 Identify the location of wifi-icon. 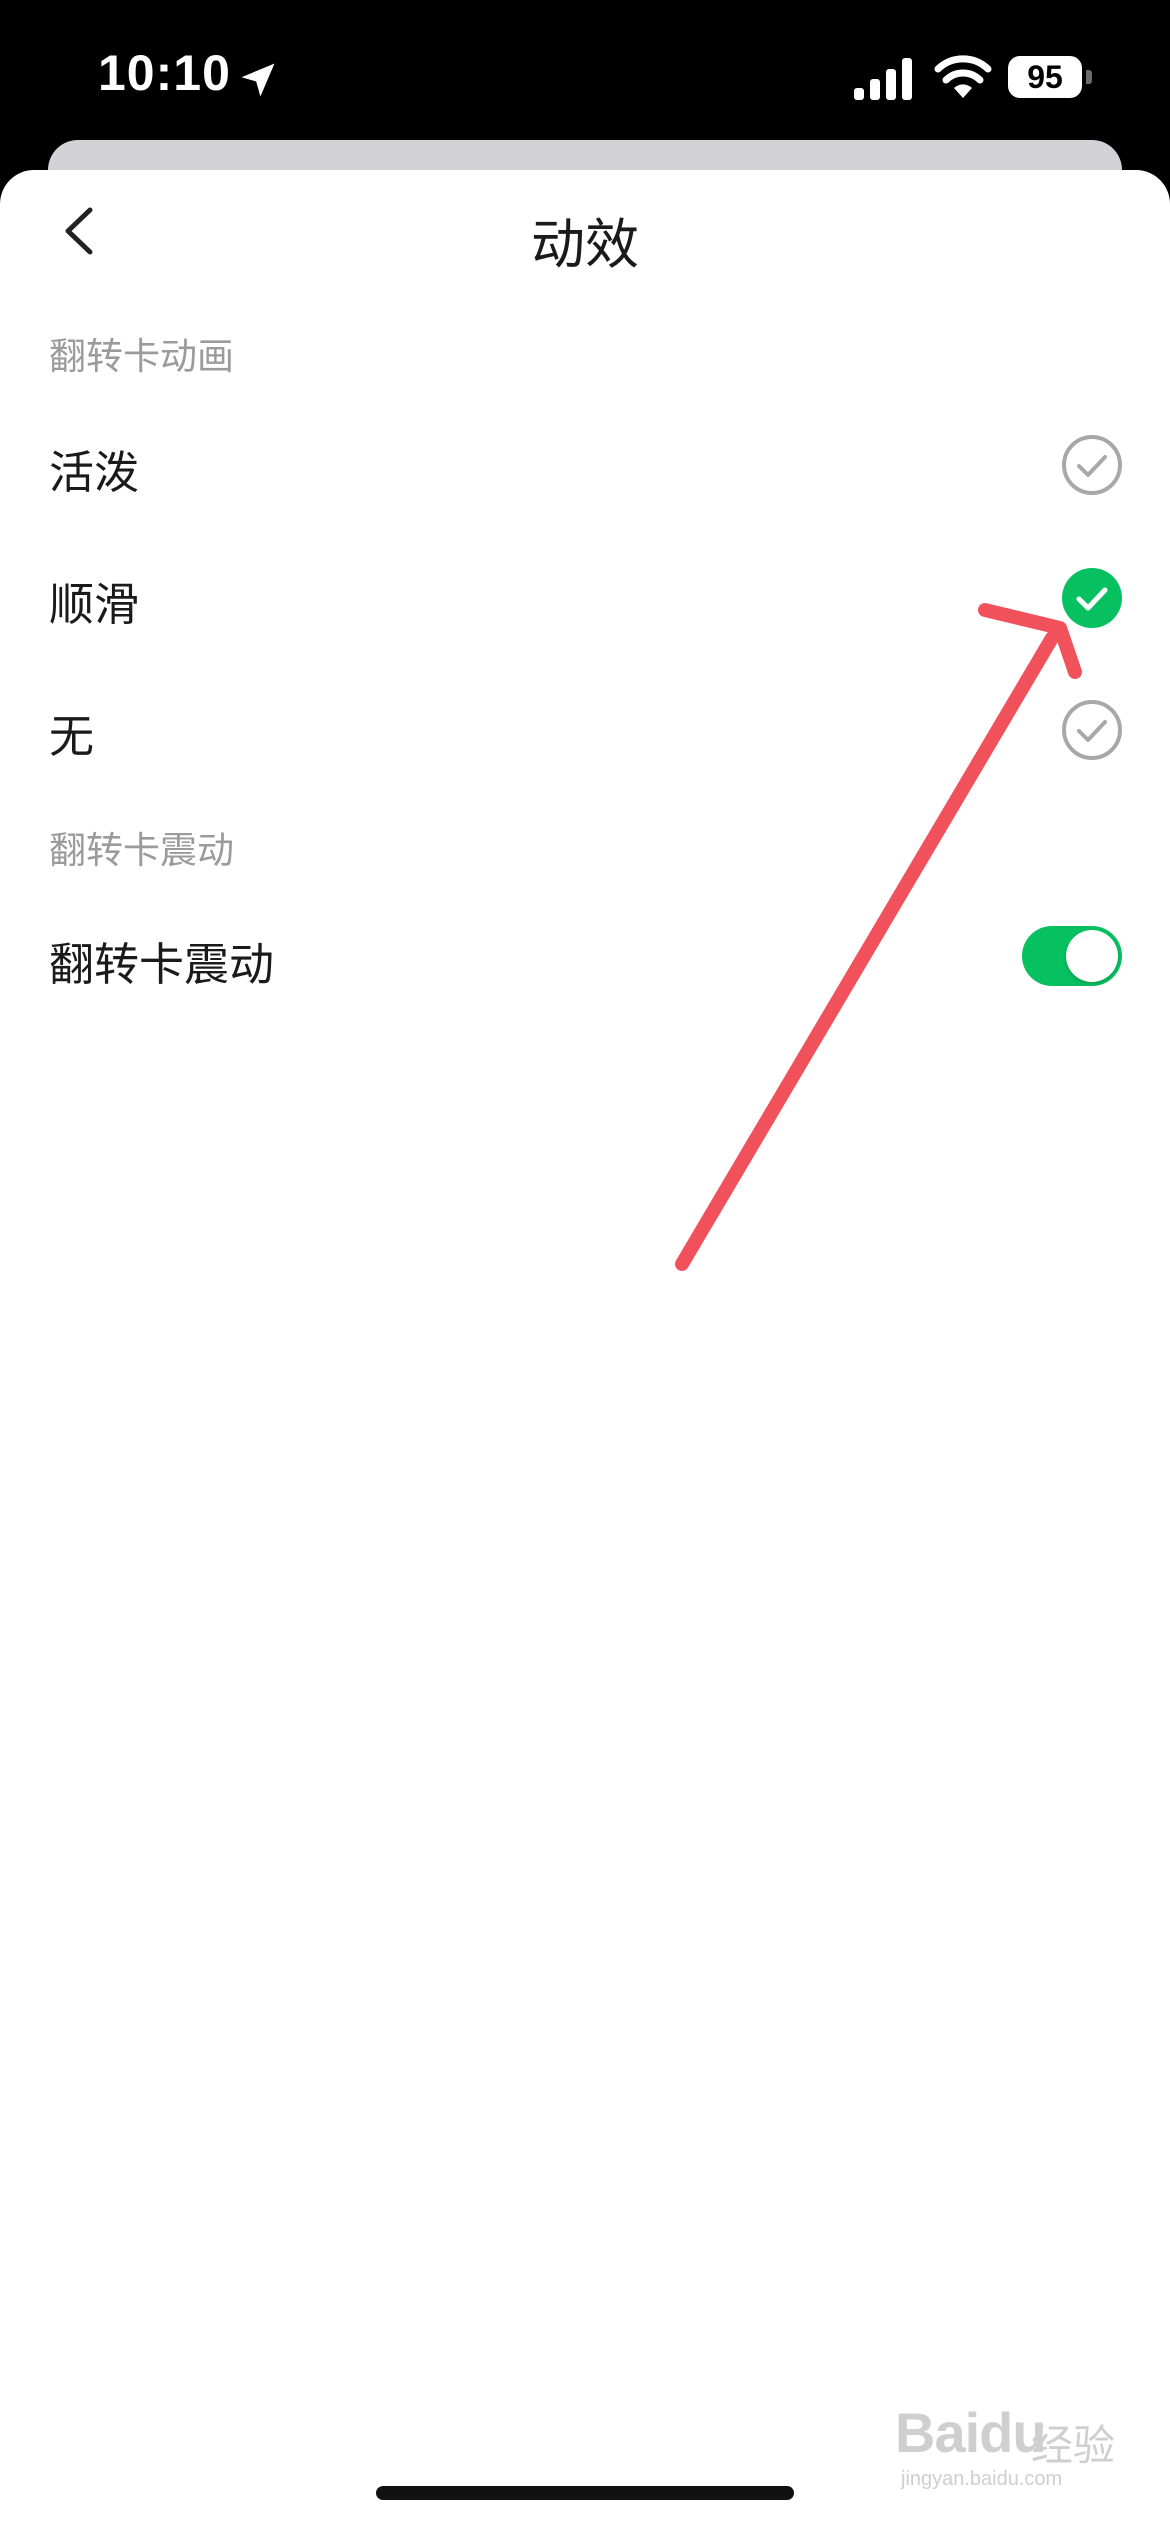
(963, 76).